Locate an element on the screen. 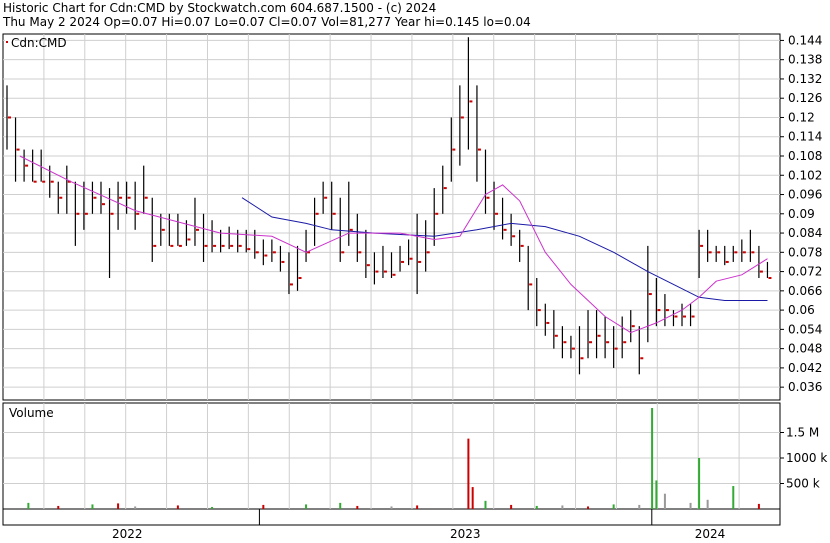  date-axis-frame is located at coordinates (391, 517).